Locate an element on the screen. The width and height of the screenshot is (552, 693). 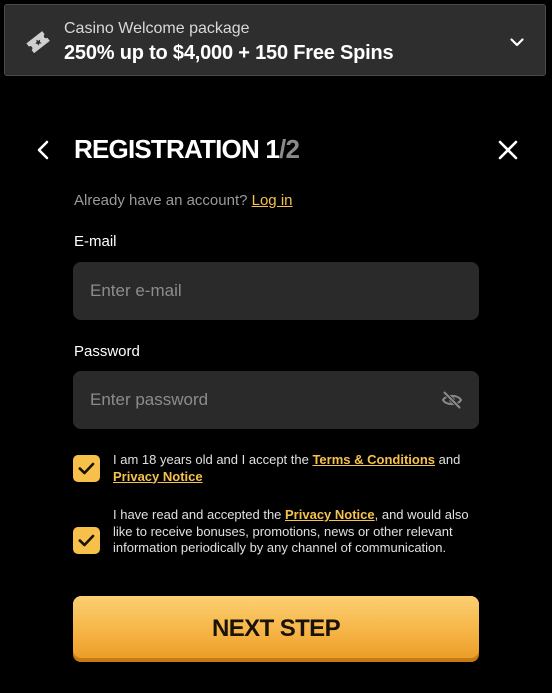
page-title: REGISTRATION 1/2 is located at coordinates (187, 149).